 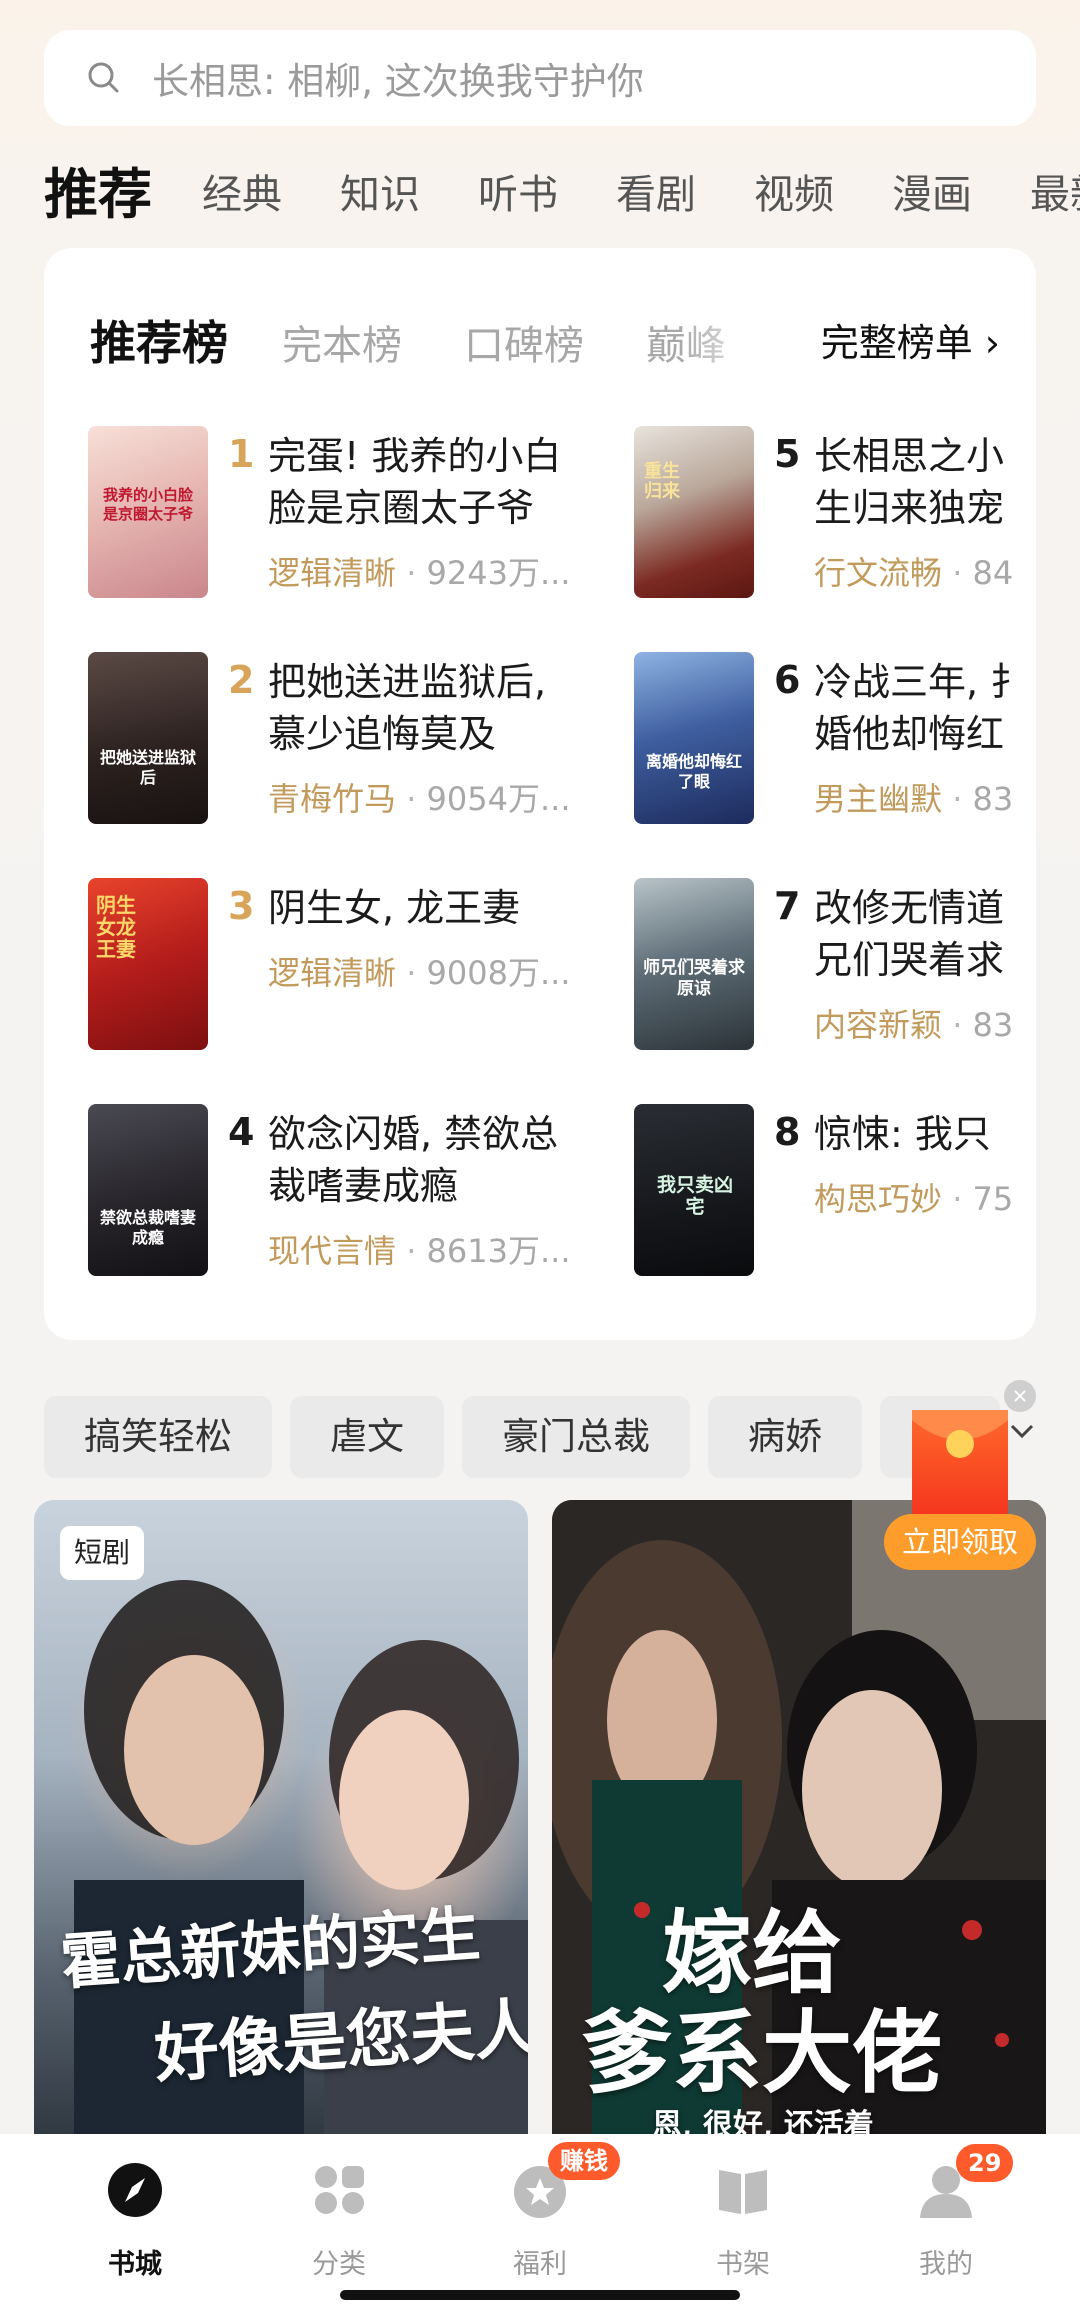 I want to click on nav-label: 福利, so click(x=540, y=2264).